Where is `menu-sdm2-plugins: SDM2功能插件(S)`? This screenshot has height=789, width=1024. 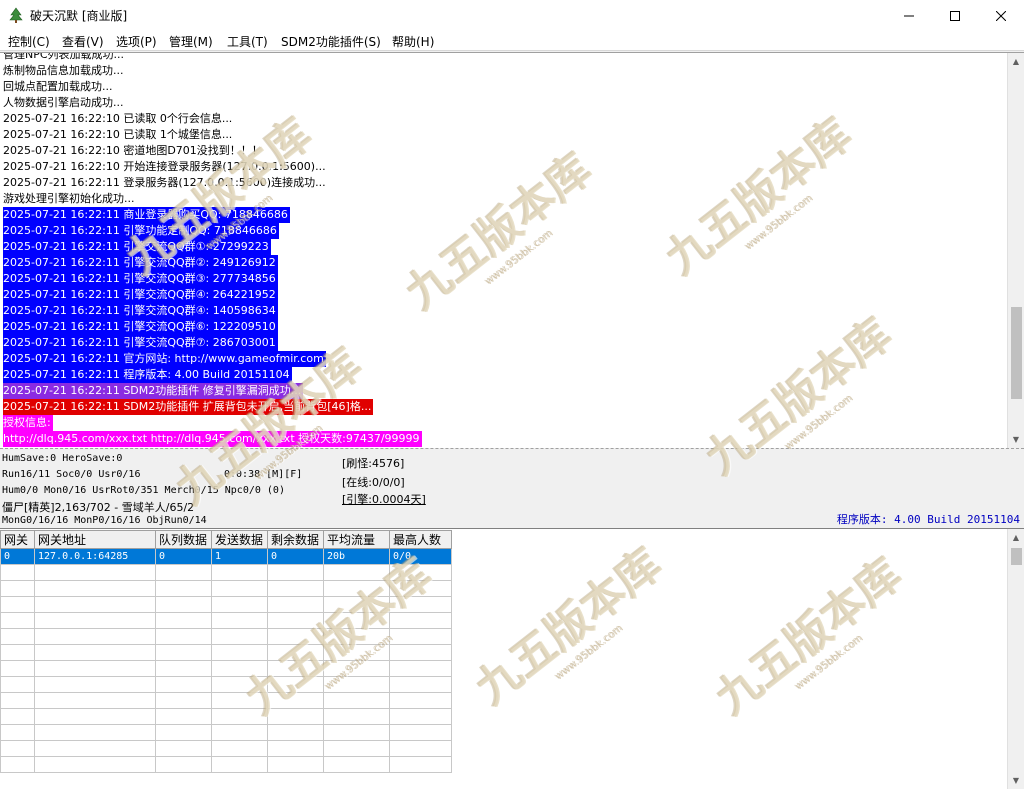
menu-sdm2-plugins: SDM2功能插件(S) is located at coordinates (331, 41).